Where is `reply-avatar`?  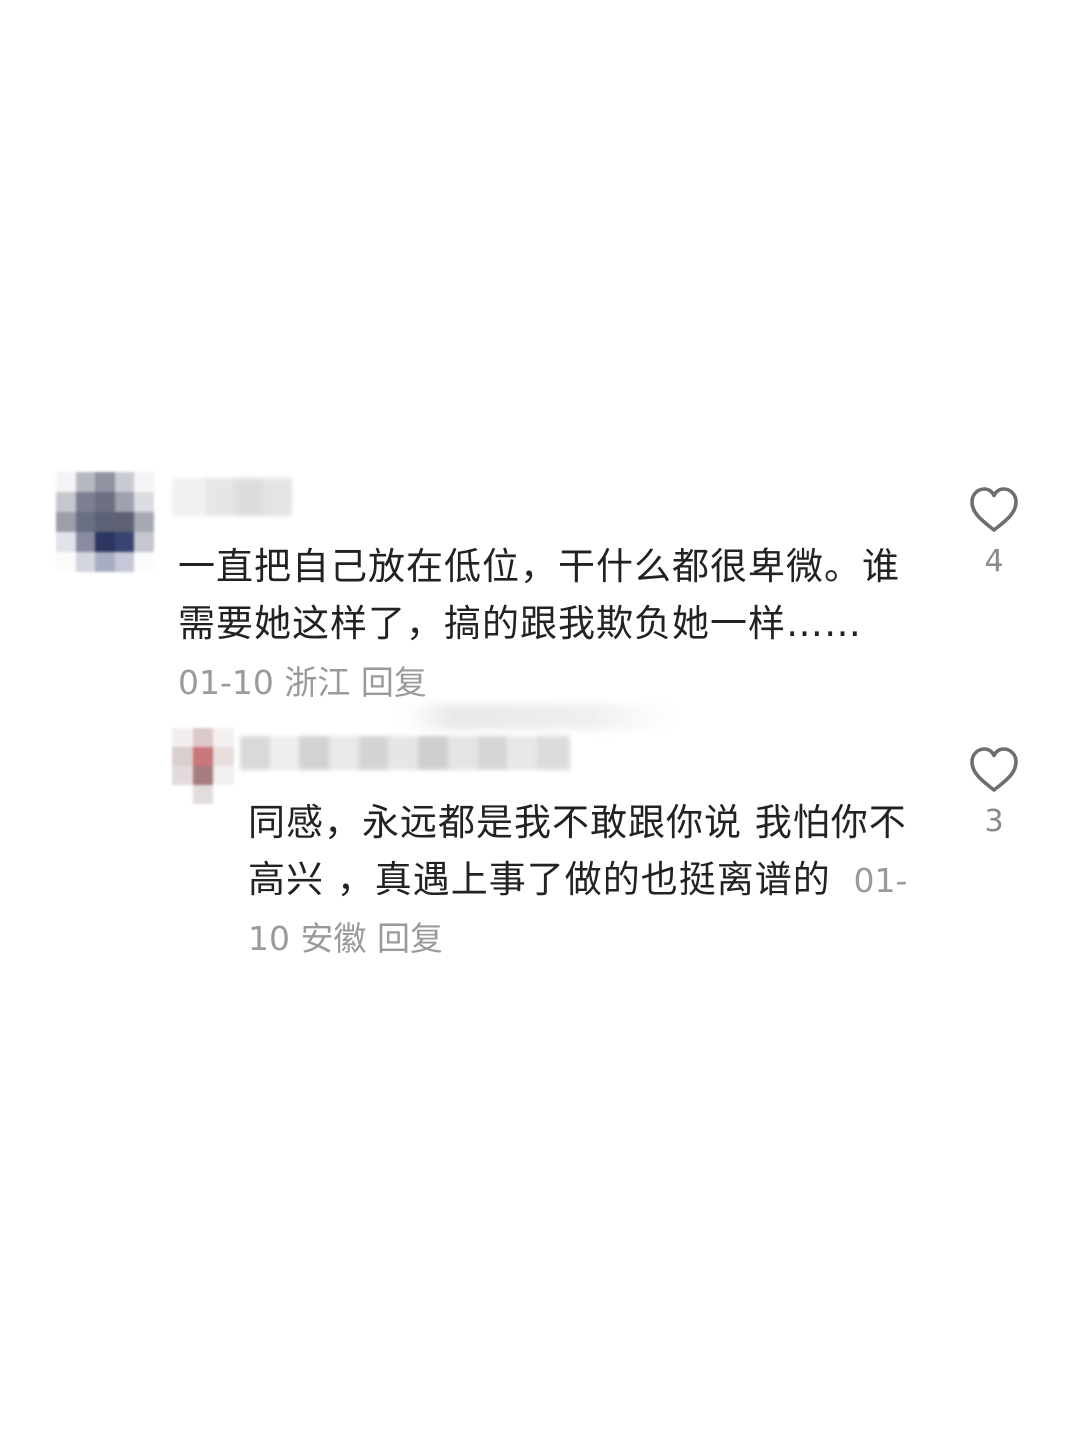 reply-avatar is located at coordinates (203, 766).